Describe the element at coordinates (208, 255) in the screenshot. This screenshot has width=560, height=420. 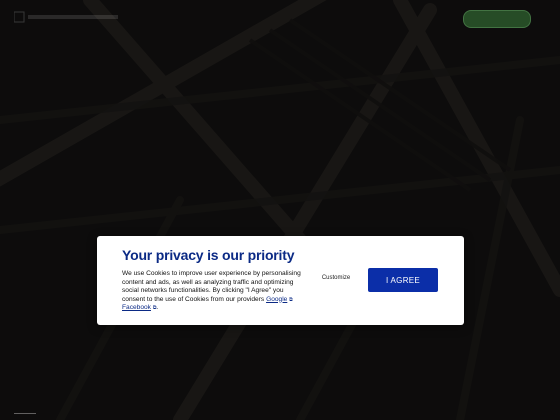
I see `consent-title: Your privacy is our priority` at that location.